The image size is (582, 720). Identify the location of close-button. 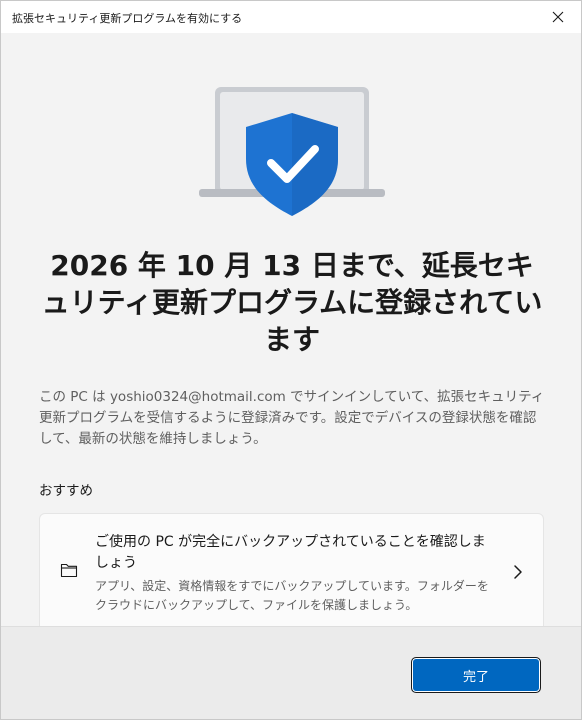
(558, 17).